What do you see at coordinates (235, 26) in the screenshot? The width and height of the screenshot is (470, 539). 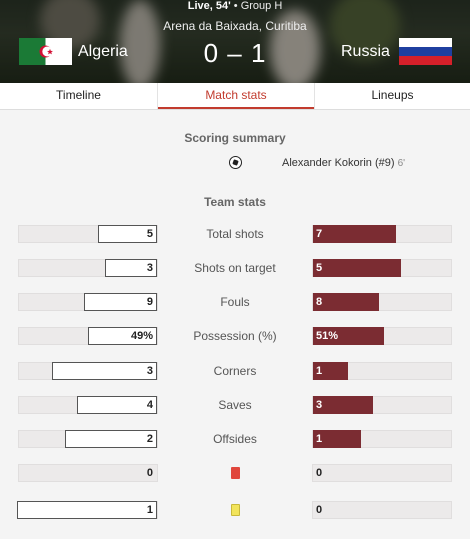 I see `venue: Arena da Baixada, Curitiba` at bounding box center [235, 26].